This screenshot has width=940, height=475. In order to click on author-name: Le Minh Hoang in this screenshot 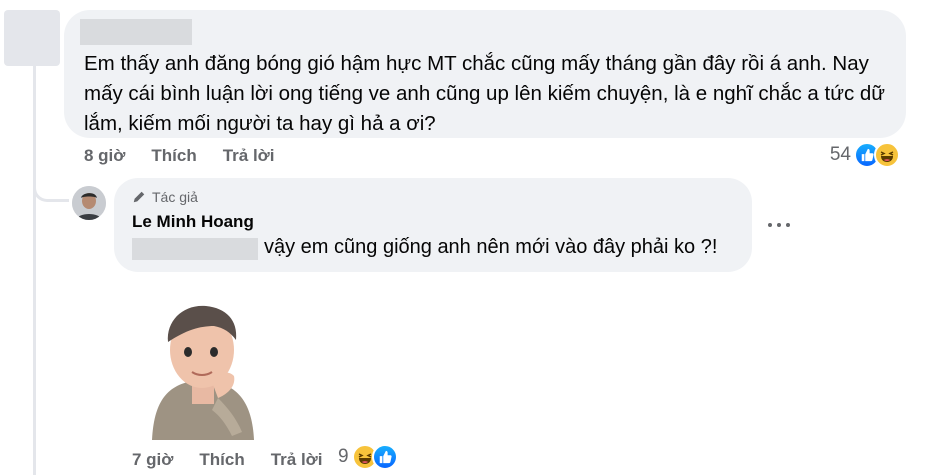, I will do `click(193, 222)`.